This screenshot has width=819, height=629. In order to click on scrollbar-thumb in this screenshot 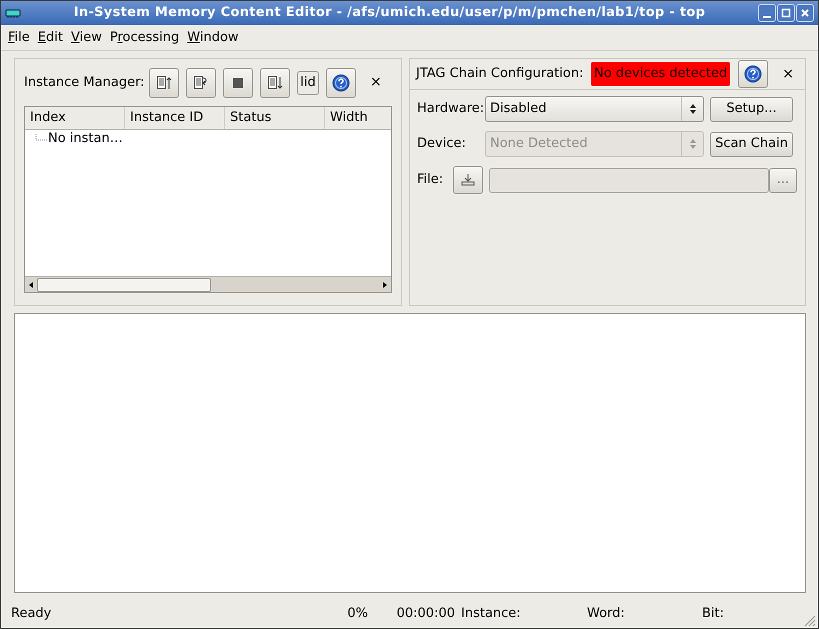, I will do `click(124, 285)`.